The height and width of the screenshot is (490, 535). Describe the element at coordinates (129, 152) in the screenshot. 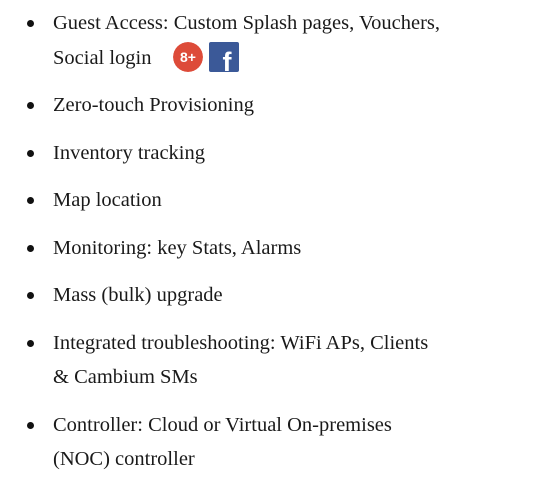

I see `list-item-text: Inventory tracking` at that location.